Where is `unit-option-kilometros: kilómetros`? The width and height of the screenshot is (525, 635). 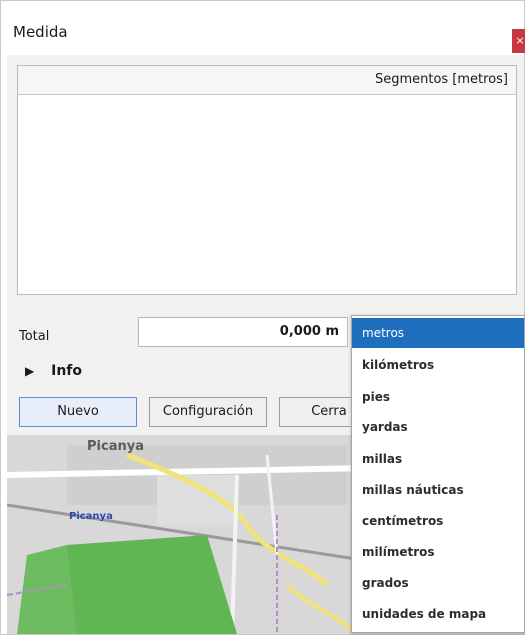
unit-option-kilometros: kilómetros is located at coordinates (438, 365).